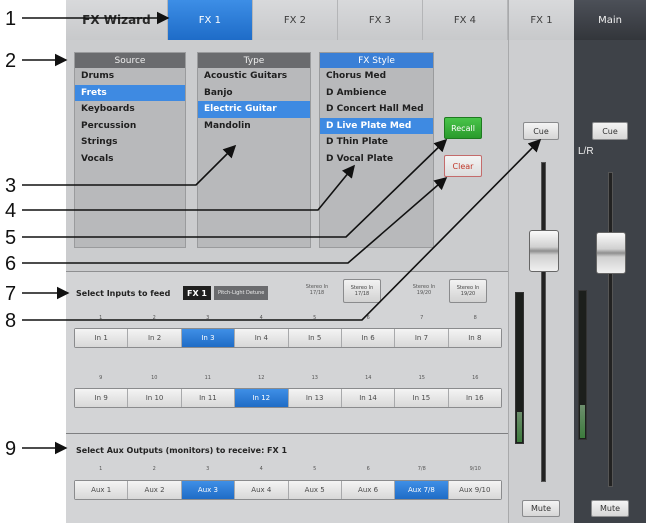 This screenshot has width=646, height=523. What do you see at coordinates (208, 490) in the screenshot?
I see `aux-button-active: Aux 3` at bounding box center [208, 490].